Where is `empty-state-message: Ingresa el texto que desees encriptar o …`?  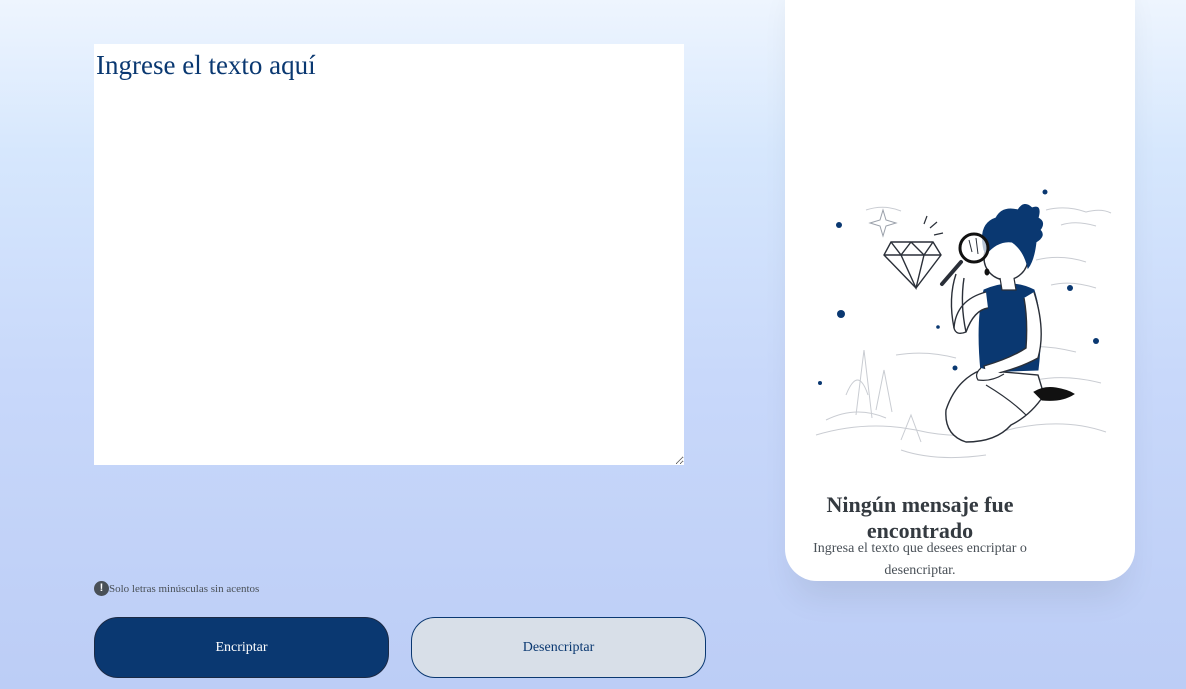 empty-state-message: Ingresa el texto que desees encriptar o … is located at coordinates (920, 559).